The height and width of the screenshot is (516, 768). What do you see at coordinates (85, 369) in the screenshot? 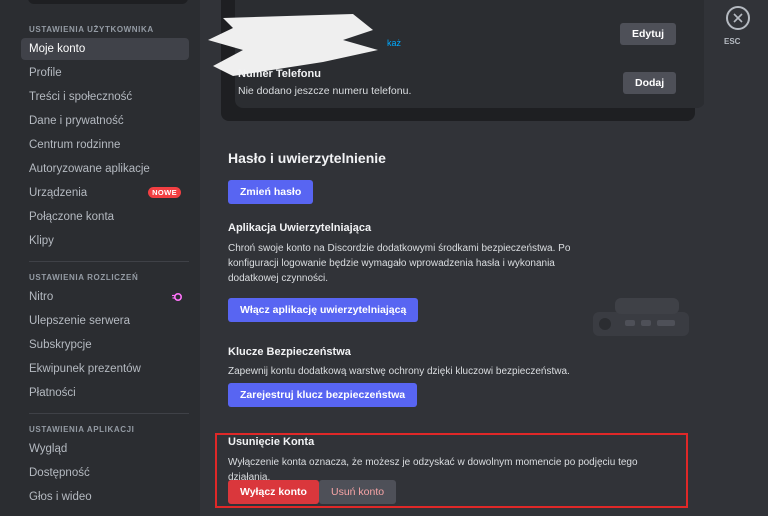
I see `sidebar-item-label: Ekwipunek prezentów` at bounding box center [85, 369].